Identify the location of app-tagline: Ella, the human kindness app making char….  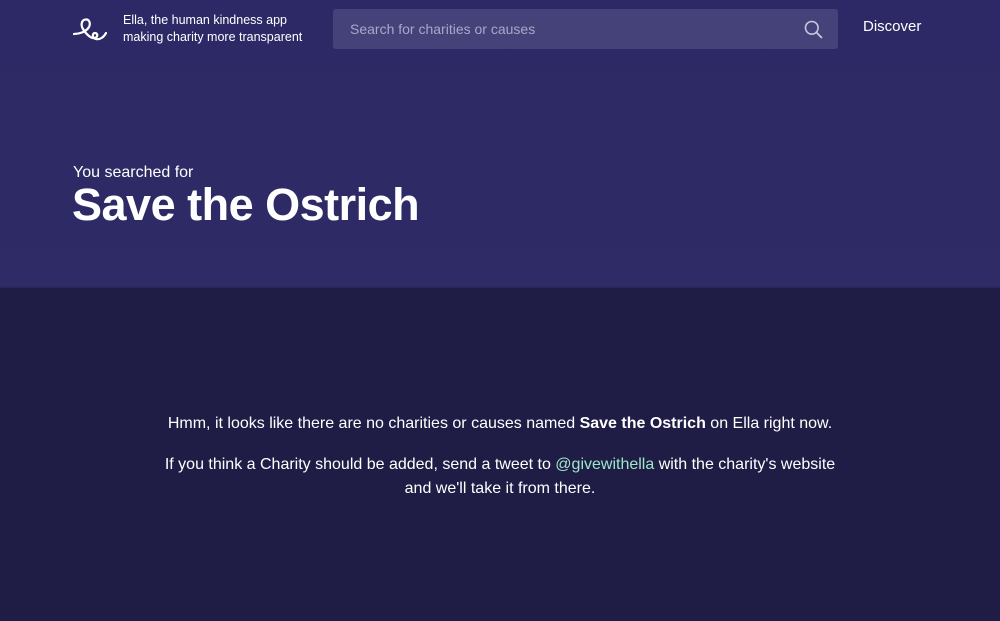
(223, 29).